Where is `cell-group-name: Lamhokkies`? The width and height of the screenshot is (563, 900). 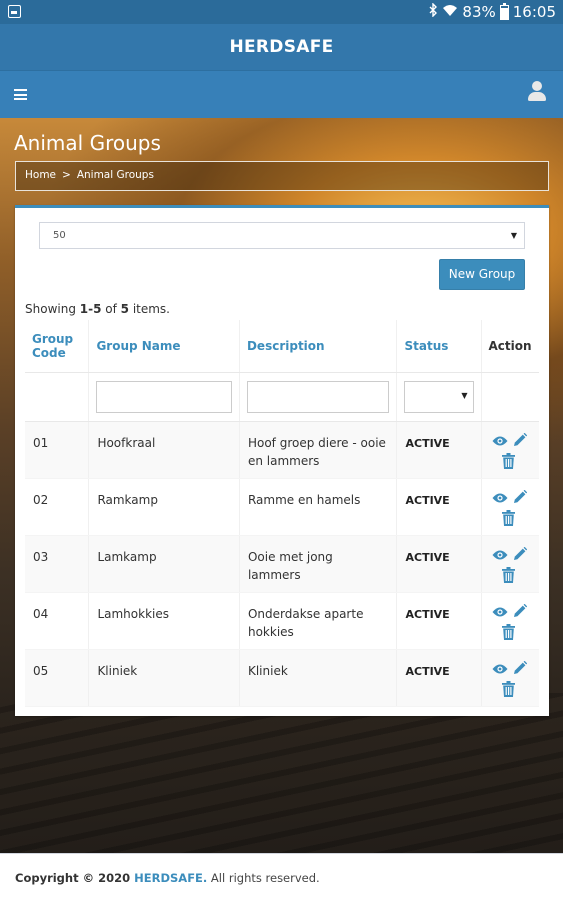
cell-group-name: Lamhokkies is located at coordinates (164, 621).